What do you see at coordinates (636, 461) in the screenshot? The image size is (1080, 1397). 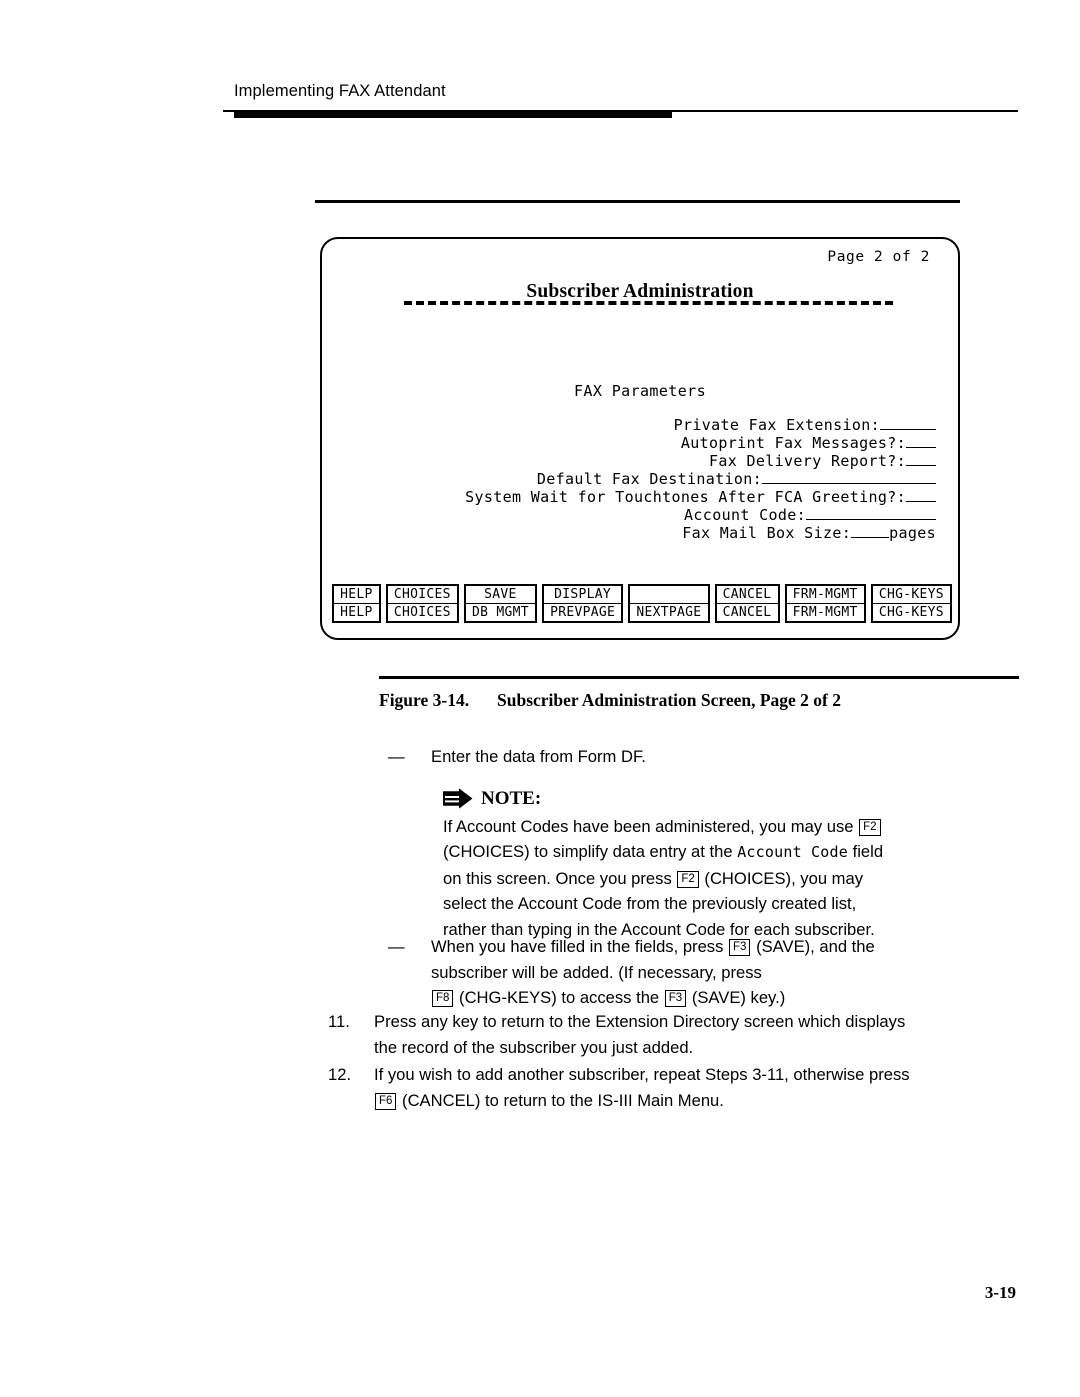 I see `field-row-fax-delivery-report: Fax Delivery Report?:` at bounding box center [636, 461].